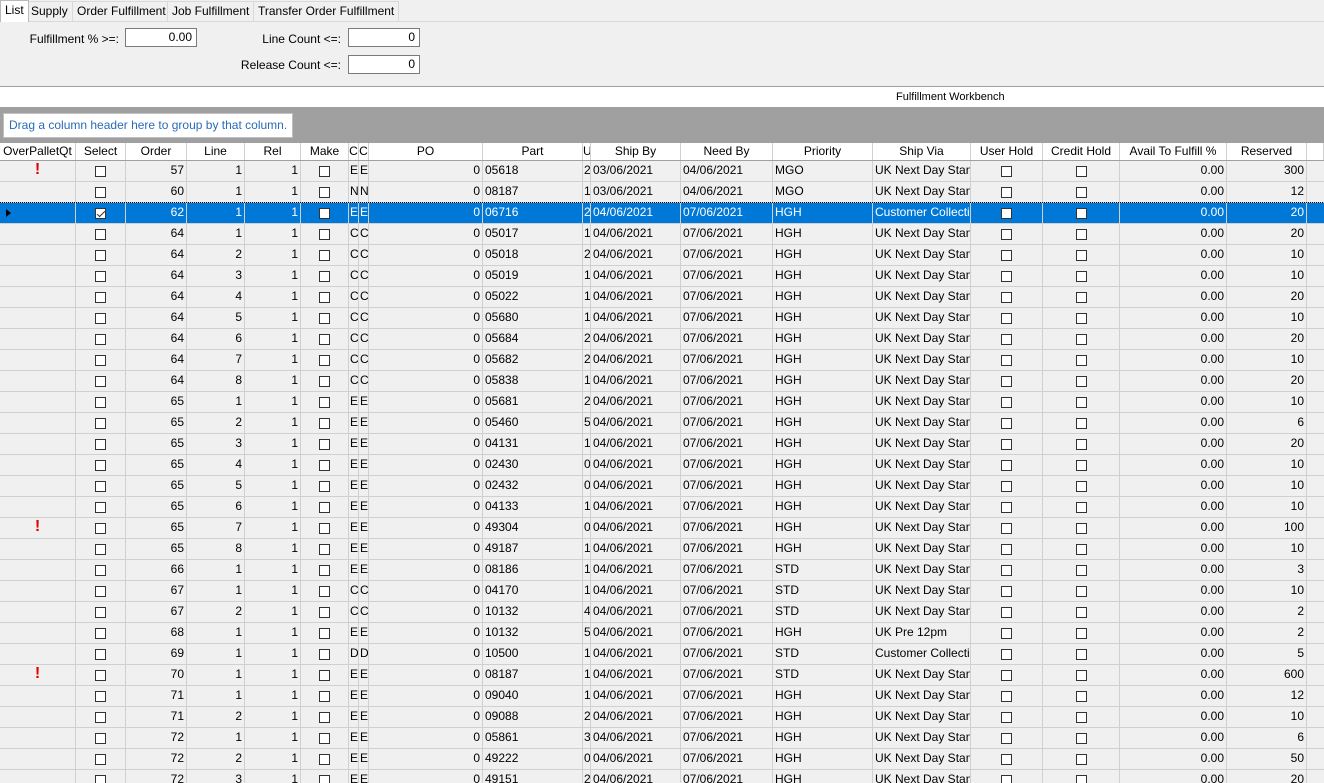 The height and width of the screenshot is (783, 1324). Describe the element at coordinates (156, 633) in the screenshot. I see `cell-order: 68` at that location.